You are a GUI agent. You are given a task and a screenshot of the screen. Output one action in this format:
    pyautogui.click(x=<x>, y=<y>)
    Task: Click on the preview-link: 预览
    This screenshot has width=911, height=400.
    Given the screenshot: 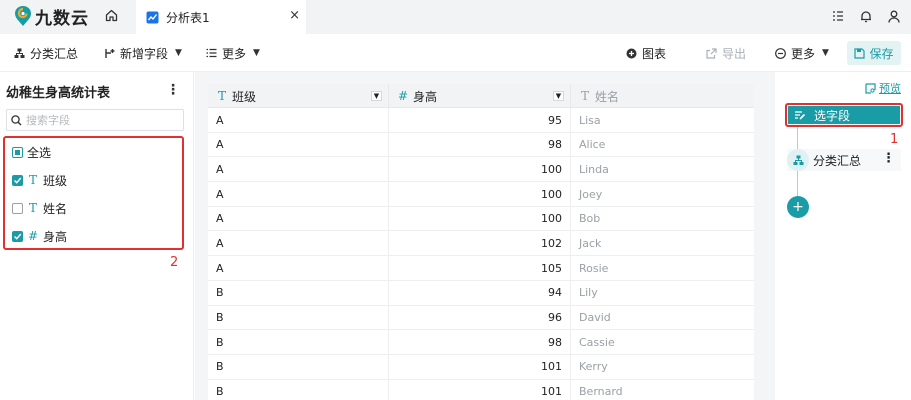 What is the action you would take?
    pyautogui.click(x=883, y=88)
    